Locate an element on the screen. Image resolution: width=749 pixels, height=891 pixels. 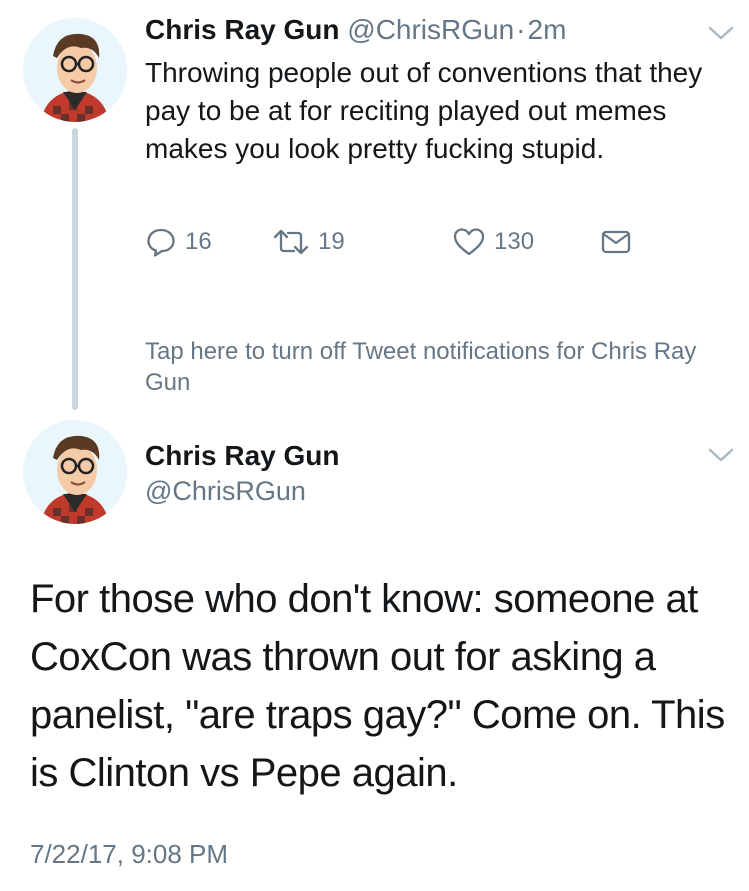
retweet-button: 19 is located at coordinates (308, 242).